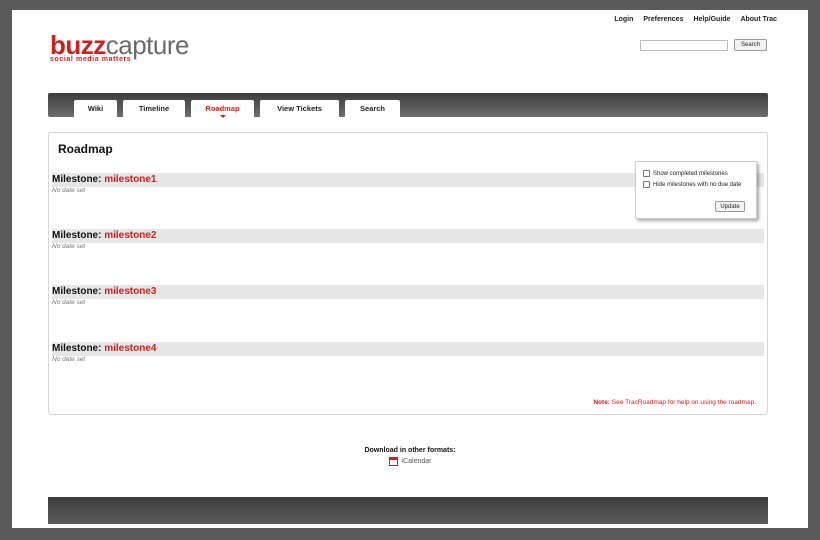 Image resolution: width=820 pixels, height=540 pixels. What do you see at coordinates (408, 510) in the screenshot?
I see `footer-bar` at bounding box center [408, 510].